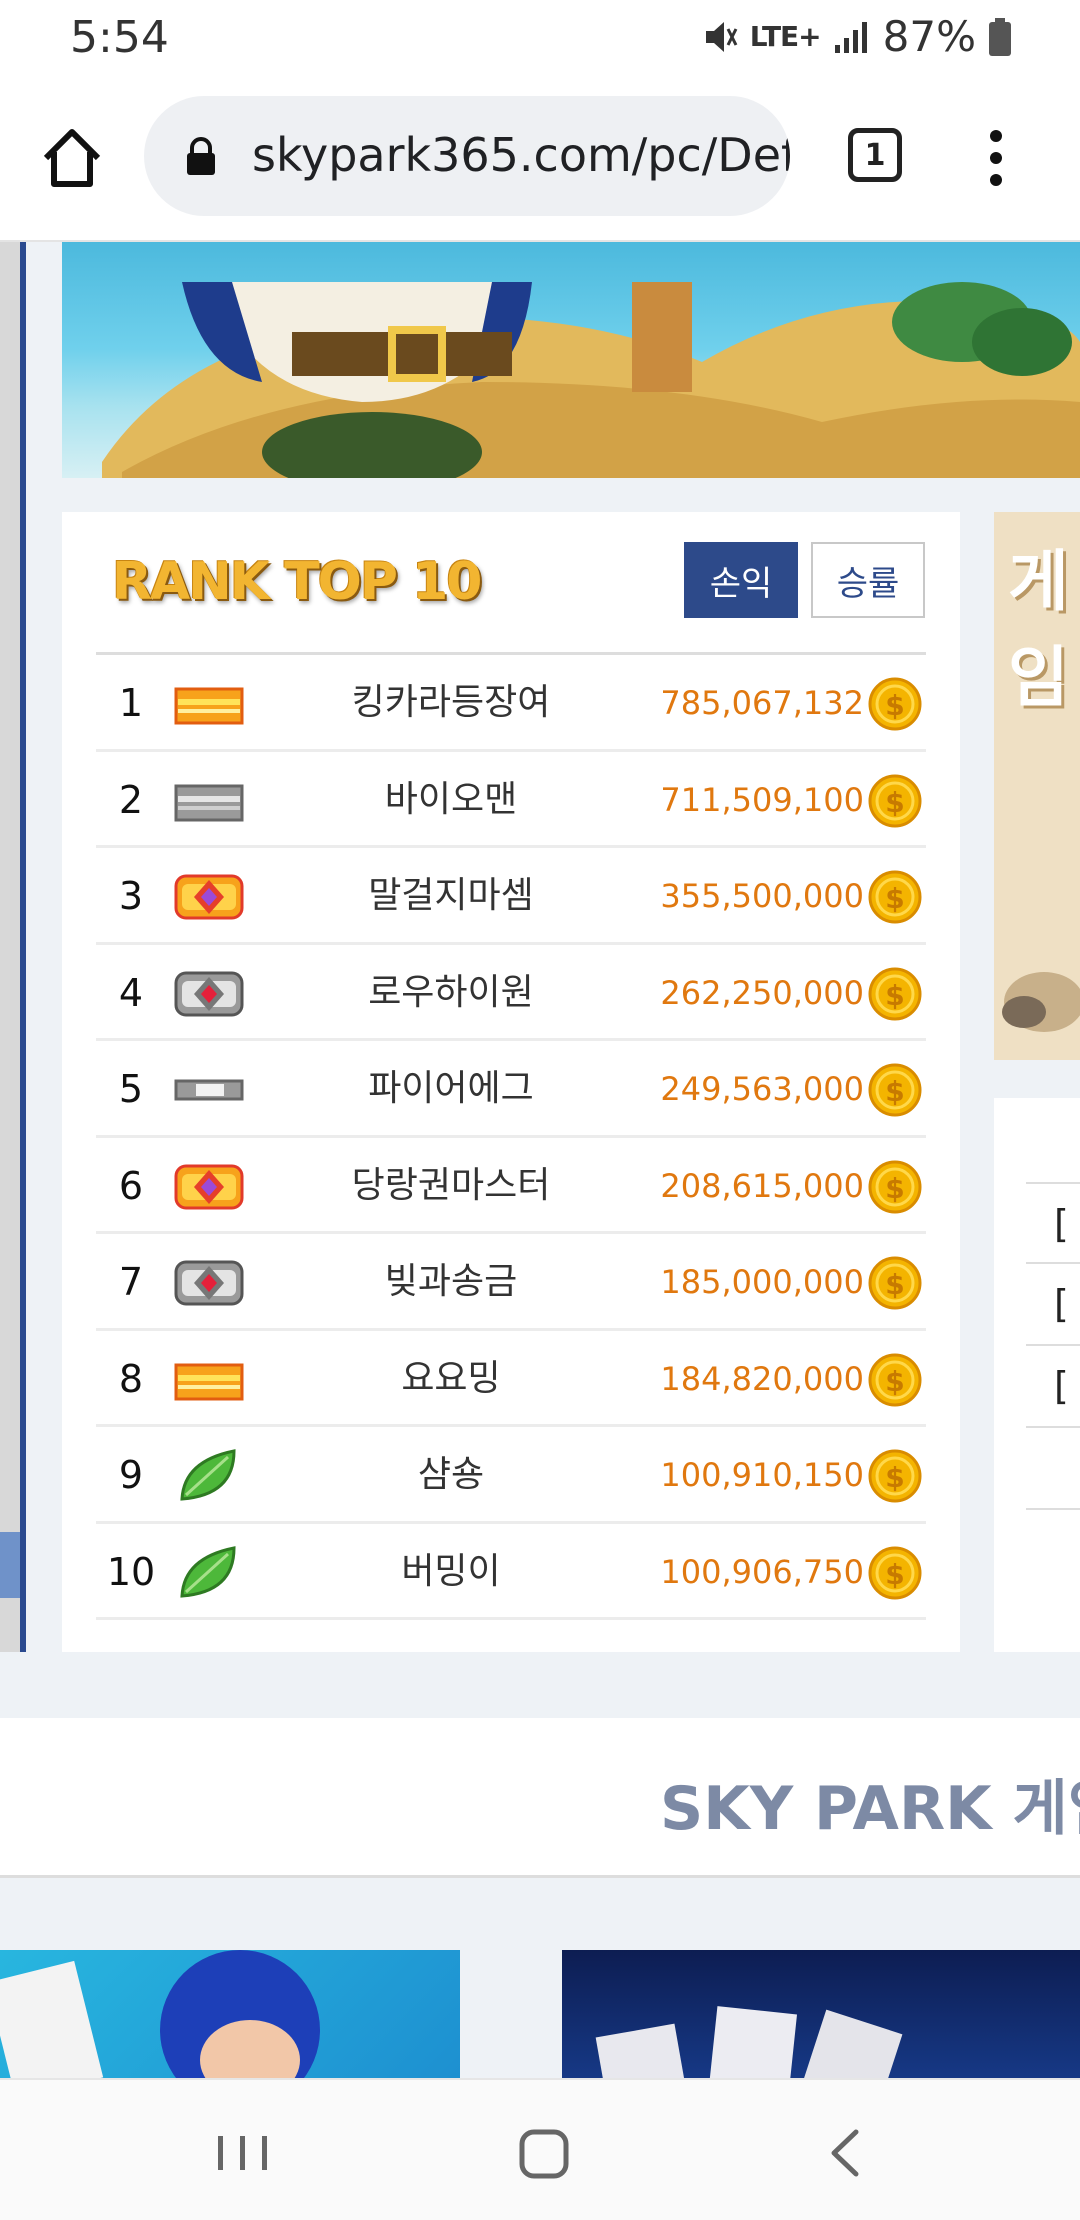 This screenshot has width=1080, height=2220. Describe the element at coordinates (721, 36) in the screenshot. I see `mute-icon` at that location.